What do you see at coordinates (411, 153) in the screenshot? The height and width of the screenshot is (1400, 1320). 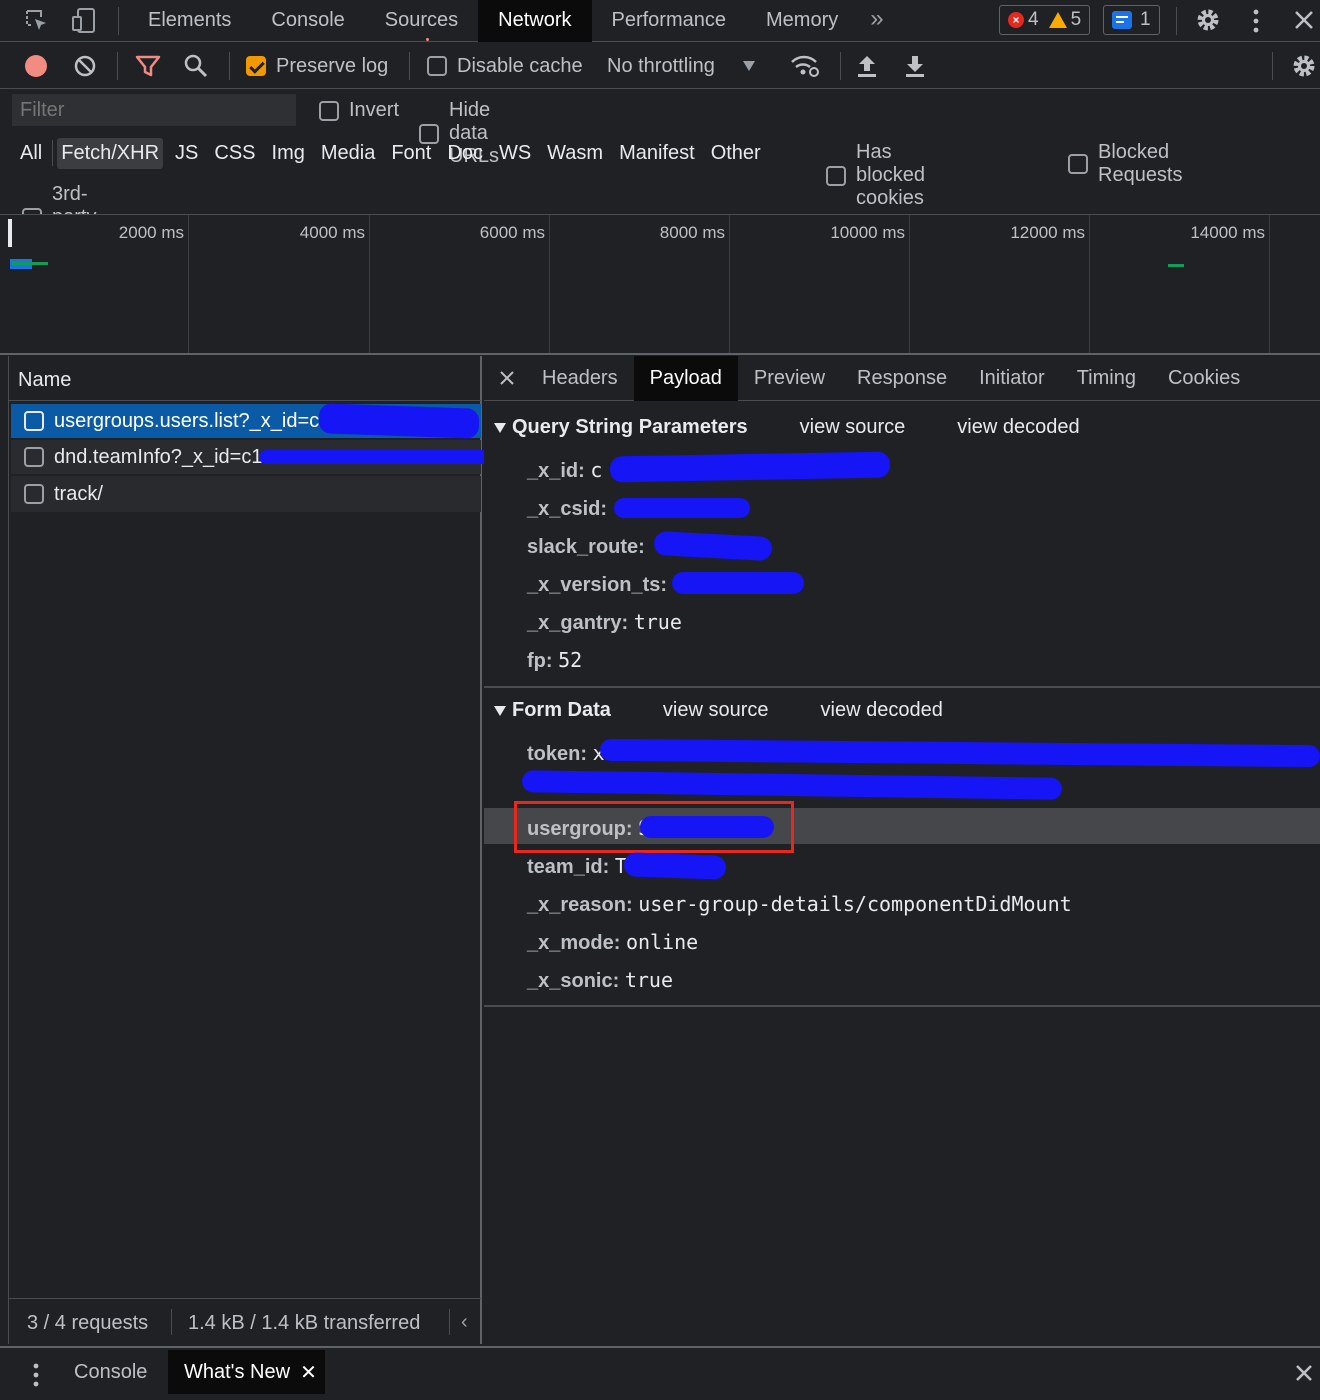 I see `type-filter-font: Font` at bounding box center [411, 153].